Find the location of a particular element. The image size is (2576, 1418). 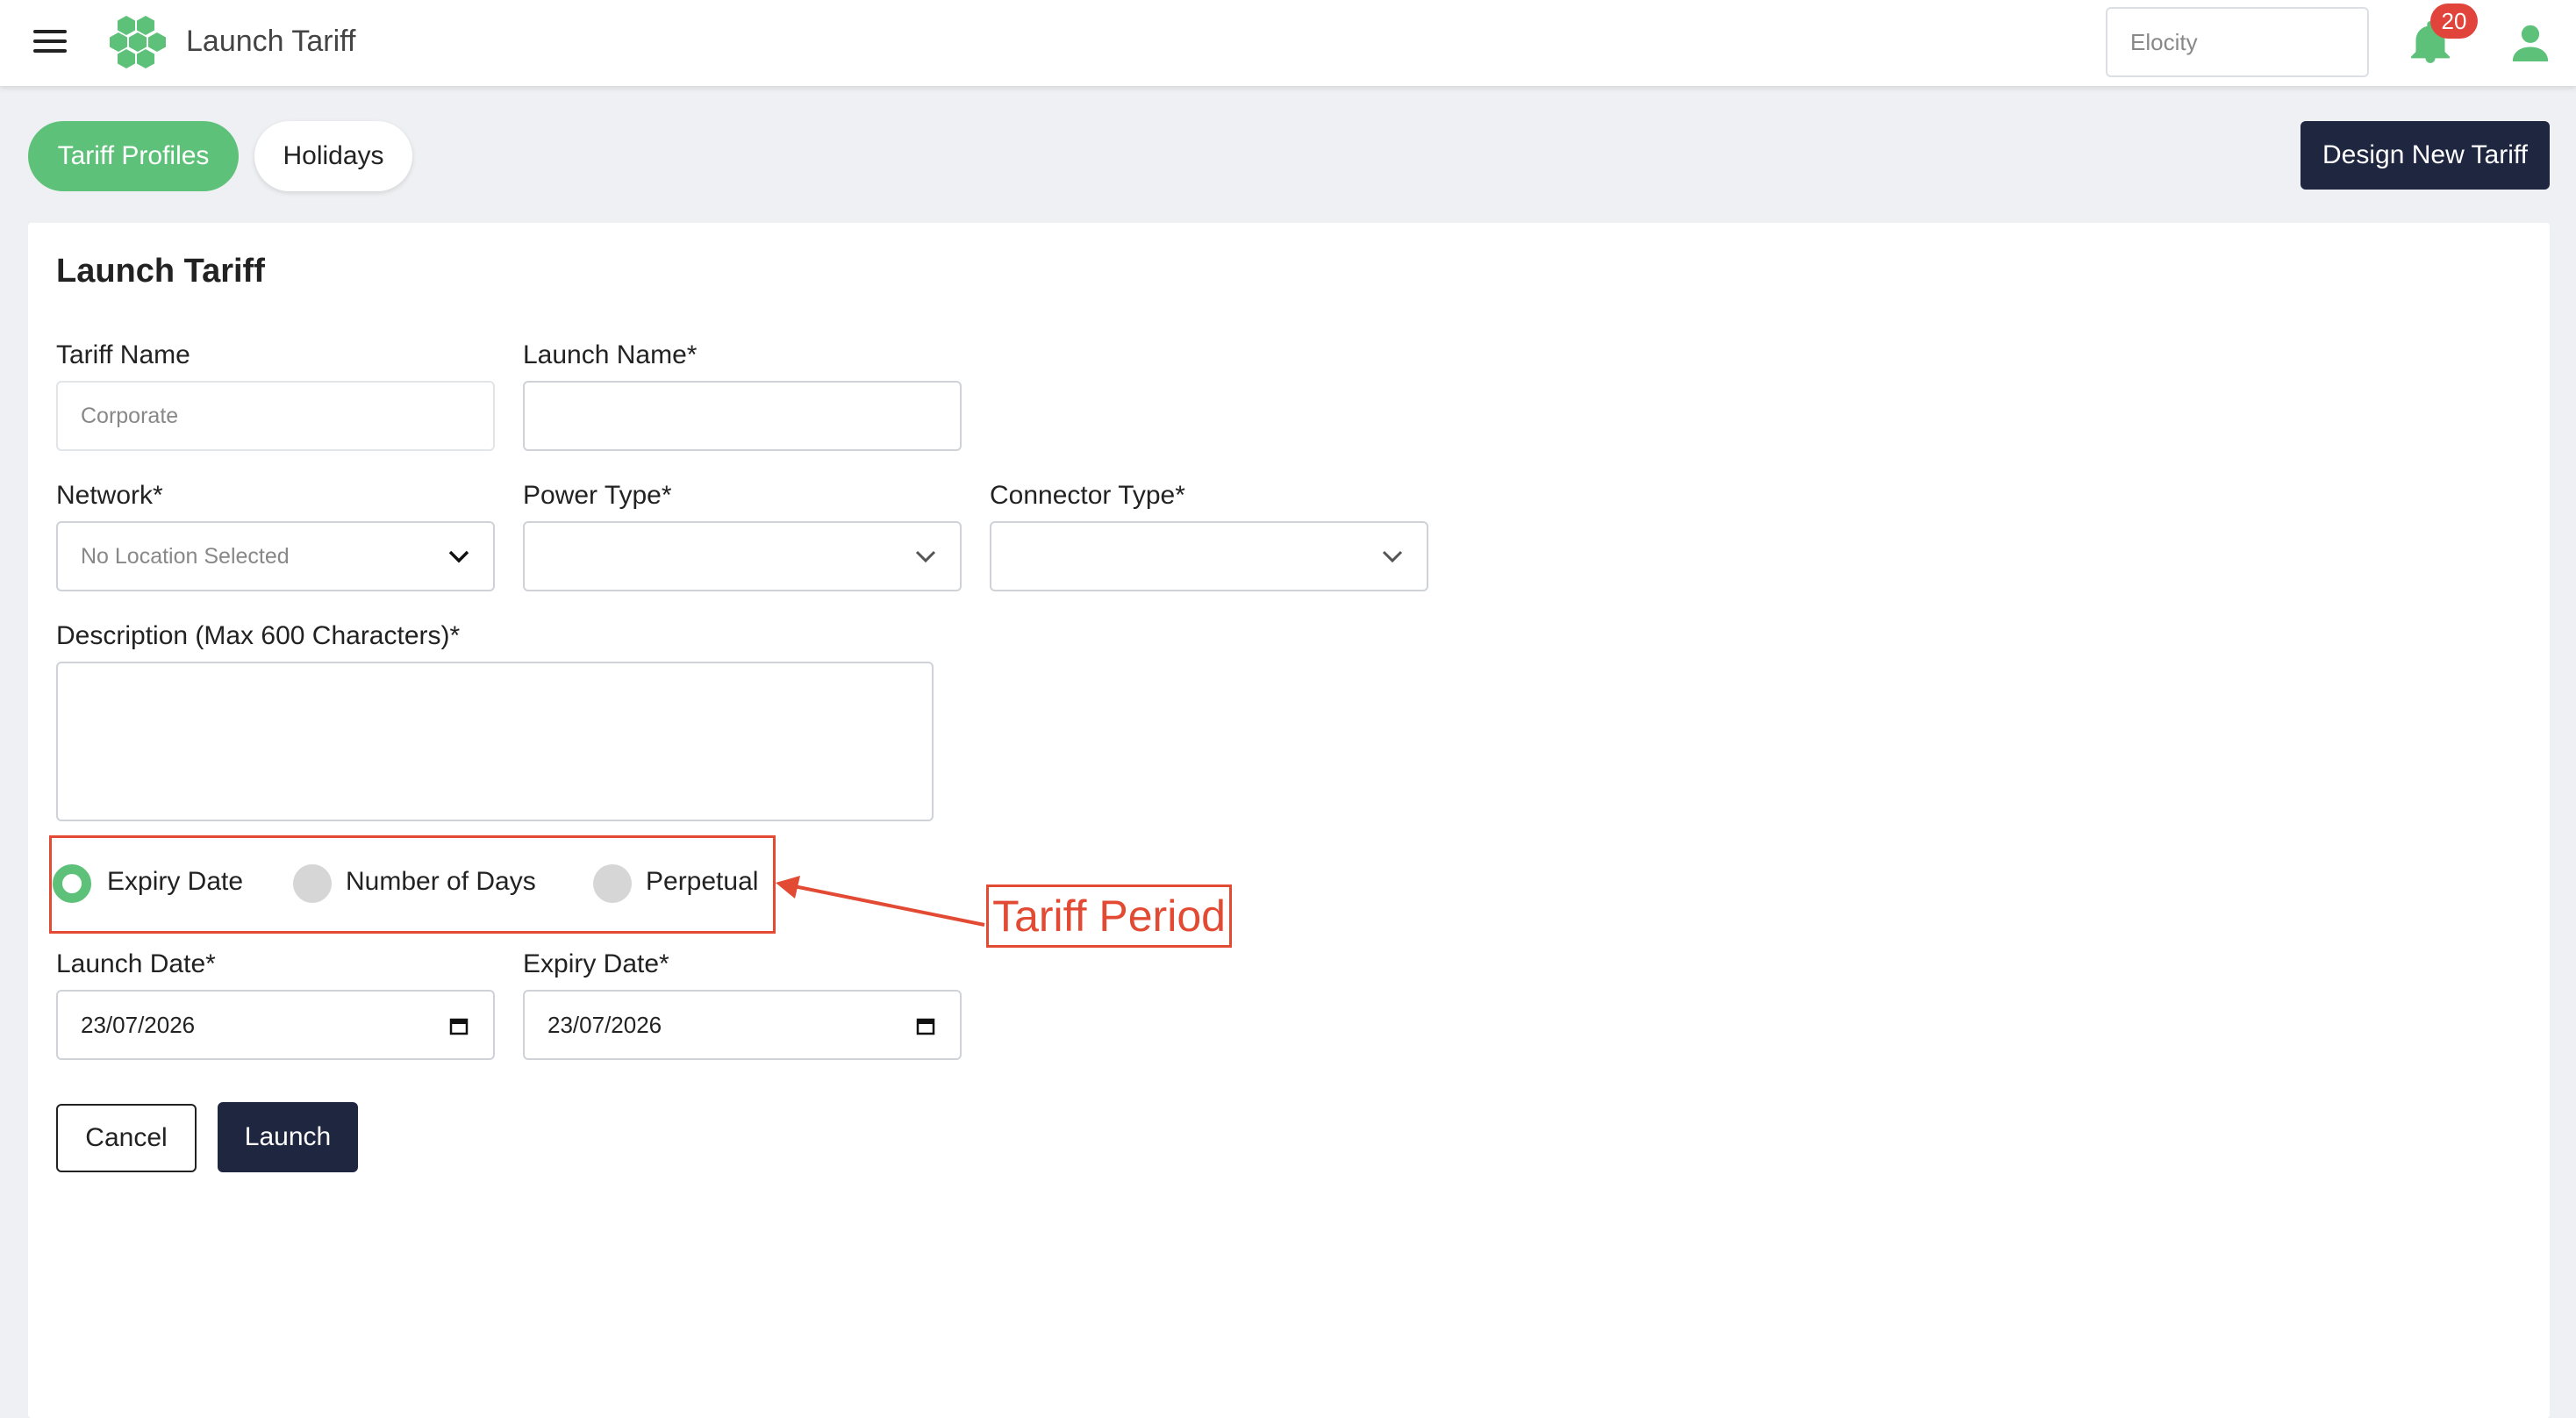

description-textarea is located at coordinates (495, 741).